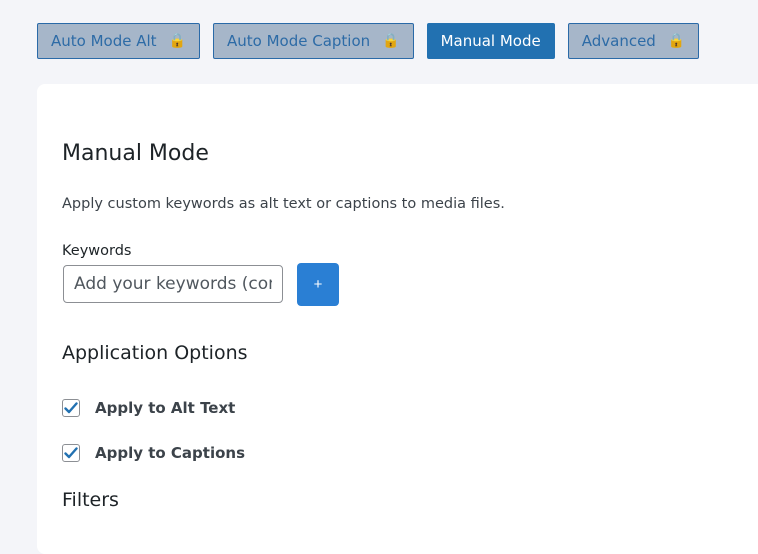 This screenshot has width=758, height=554. Describe the element at coordinates (104, 41) in the screenshot. I see `tab-label: Auto Mode Alt` at that location.